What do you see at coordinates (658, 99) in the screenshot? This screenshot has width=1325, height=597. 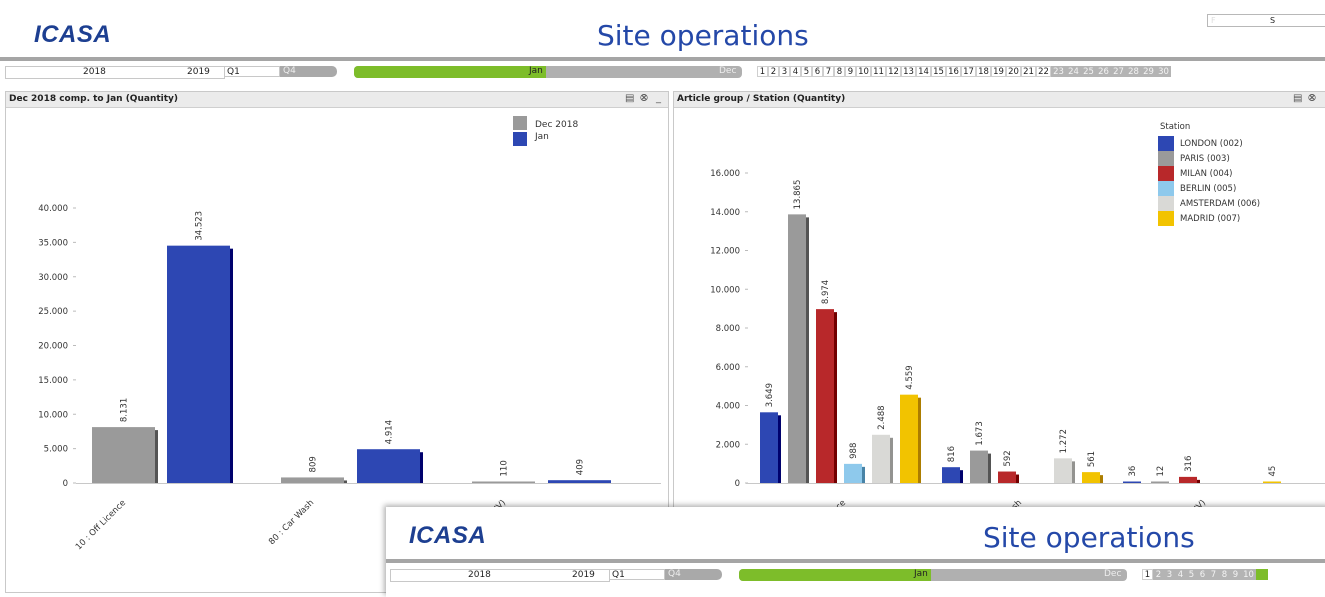 I see `minimize-icon: _` at bounding box center [658, 99].